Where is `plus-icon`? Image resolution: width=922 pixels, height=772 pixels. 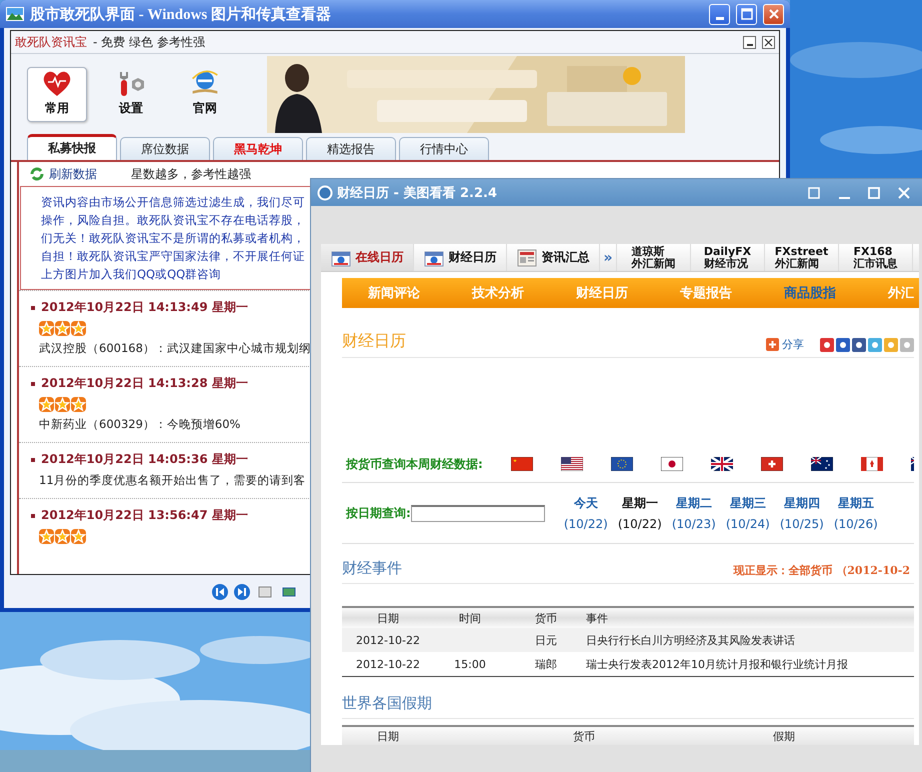
plus-icon is located at coordinates (772, 344).